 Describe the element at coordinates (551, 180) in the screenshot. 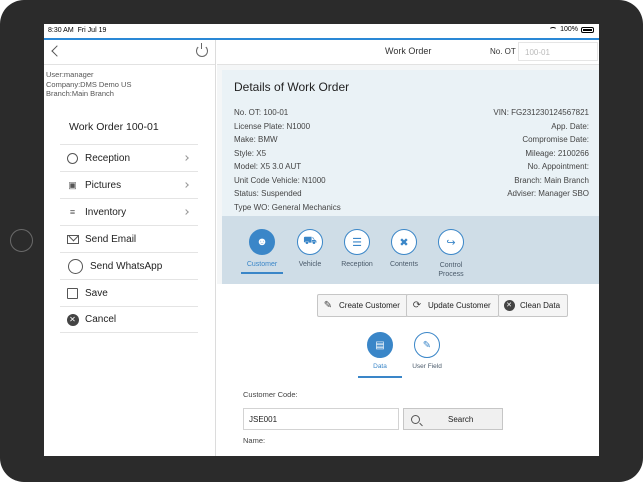

I see `detail-branch: Branch: Main Branch` at that location.